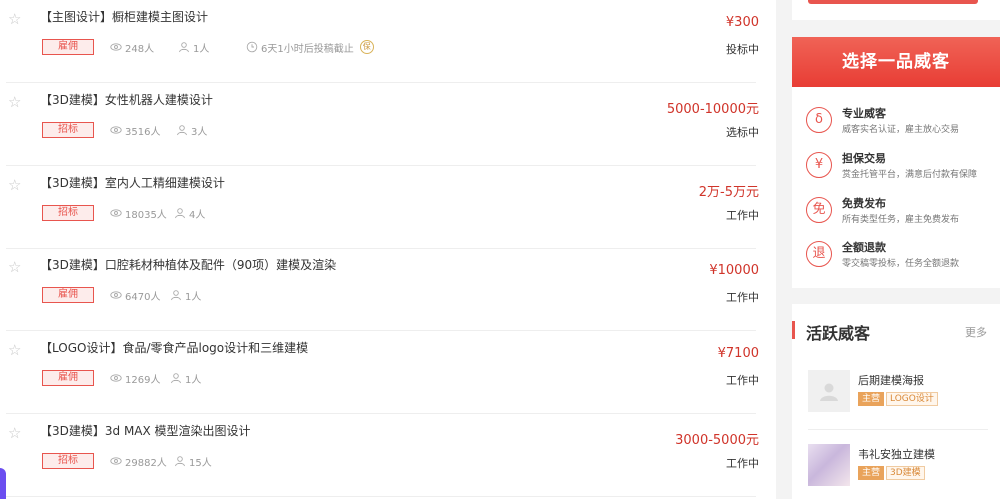  What do you see at coordinates (188, 264) in the screenshot?
I see `task-title: 【3D建模】口腔耗材种植体及配件（90项）建模及渲染` at bounding box center [188, 264].